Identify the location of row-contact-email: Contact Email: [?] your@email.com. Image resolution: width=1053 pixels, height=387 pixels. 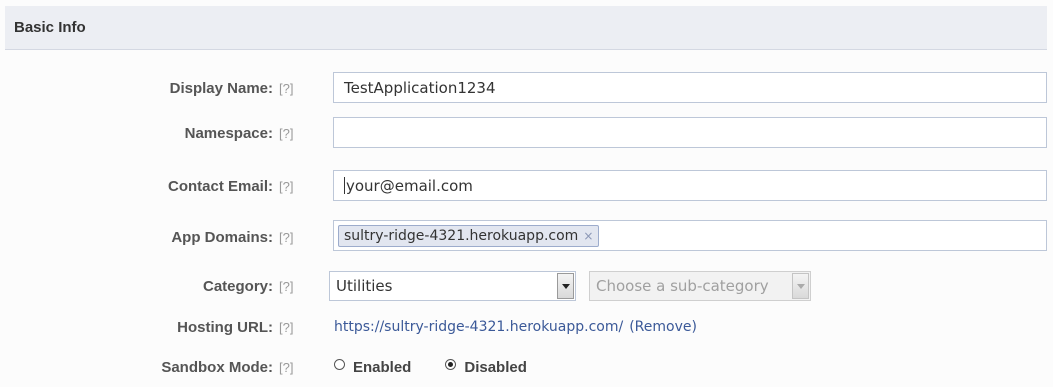
(526, 186).